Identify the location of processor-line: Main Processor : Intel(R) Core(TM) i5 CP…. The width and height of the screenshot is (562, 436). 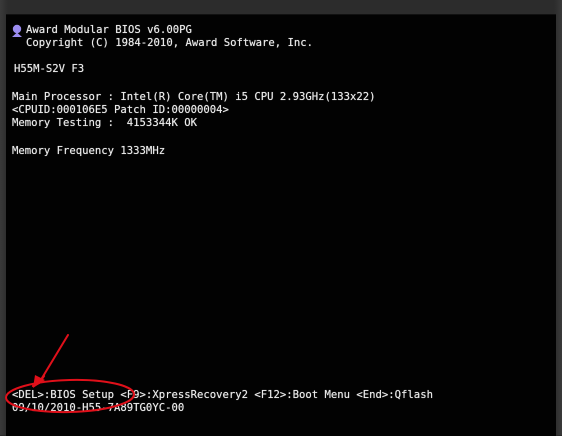
(194, 97).